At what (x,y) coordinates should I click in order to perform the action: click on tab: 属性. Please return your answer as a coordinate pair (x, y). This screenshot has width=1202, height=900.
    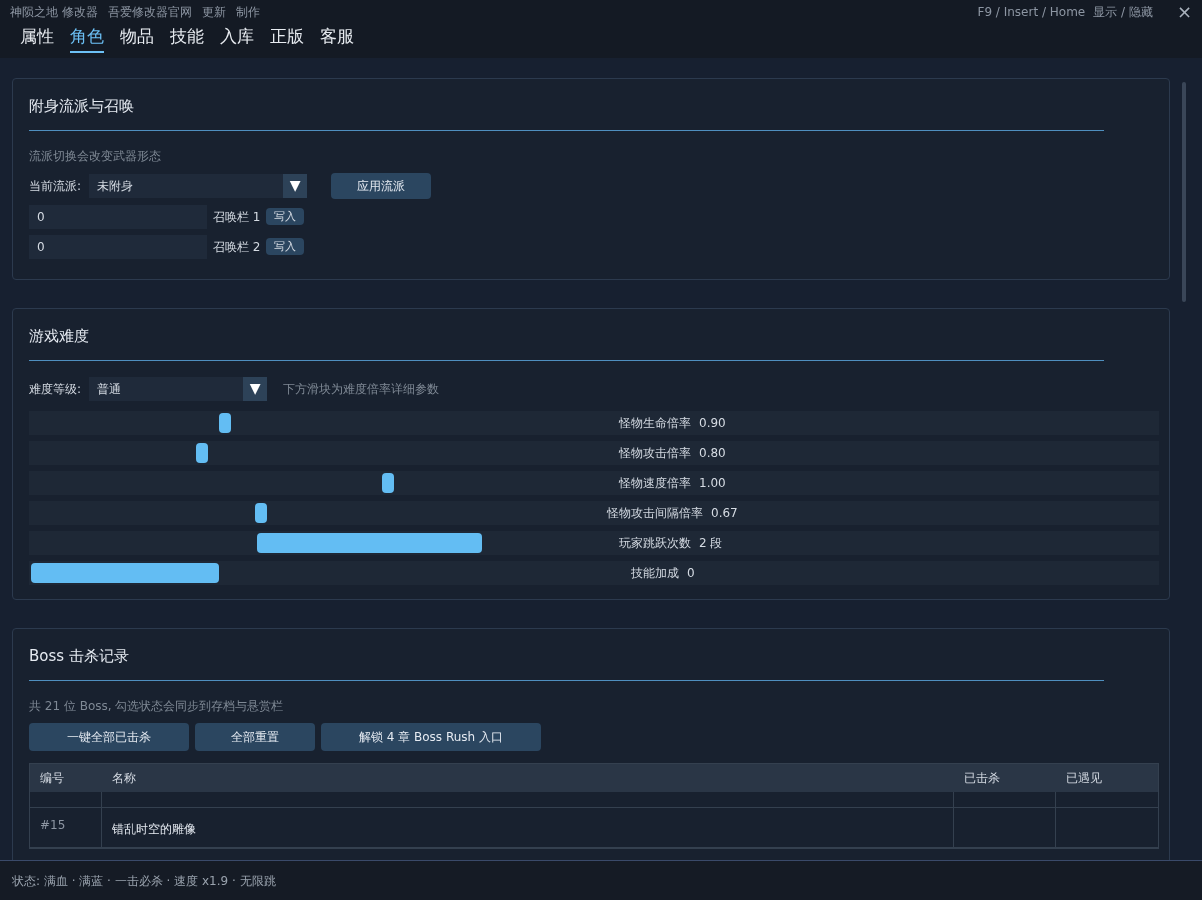
    Looking at the image, I should click on (37, 38).